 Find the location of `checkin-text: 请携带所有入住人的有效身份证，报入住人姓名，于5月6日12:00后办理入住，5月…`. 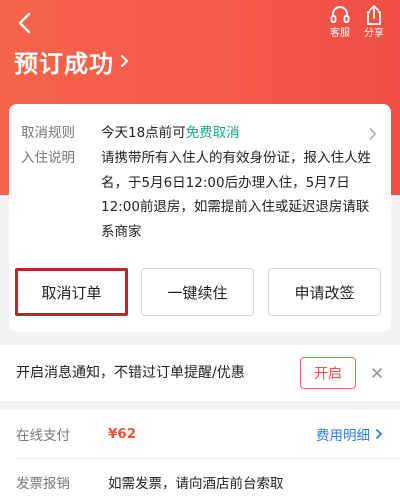

checkin-text: 请携带所有入住人的有效身份证，报入住人姓名，于5月6日12:00后办理入住，5月… is located at coordinates (236, 195).